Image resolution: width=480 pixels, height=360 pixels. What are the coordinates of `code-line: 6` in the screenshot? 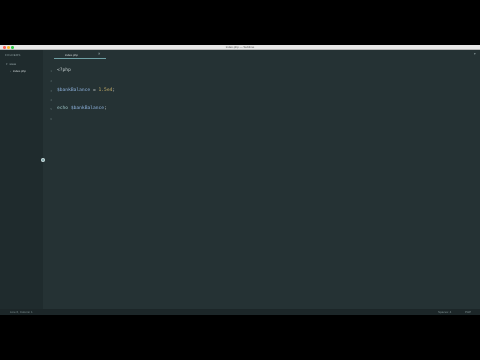 It's located at (261, 121).